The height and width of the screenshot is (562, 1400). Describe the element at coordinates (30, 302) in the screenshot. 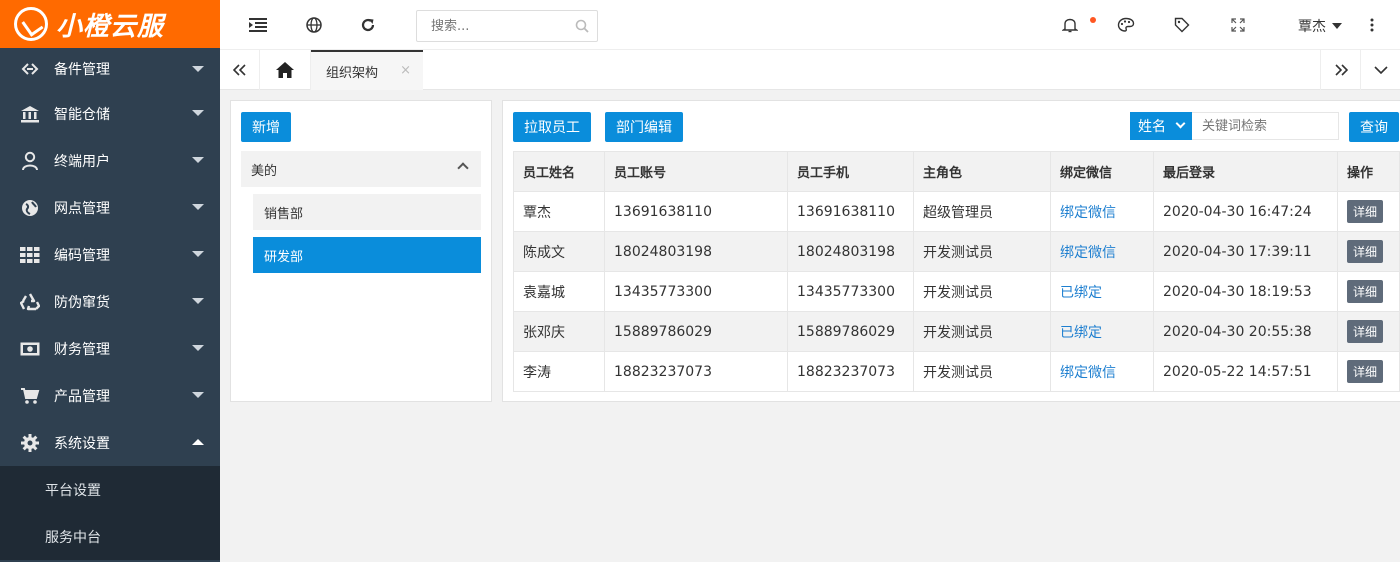

I see `recycle-icon` at that location.